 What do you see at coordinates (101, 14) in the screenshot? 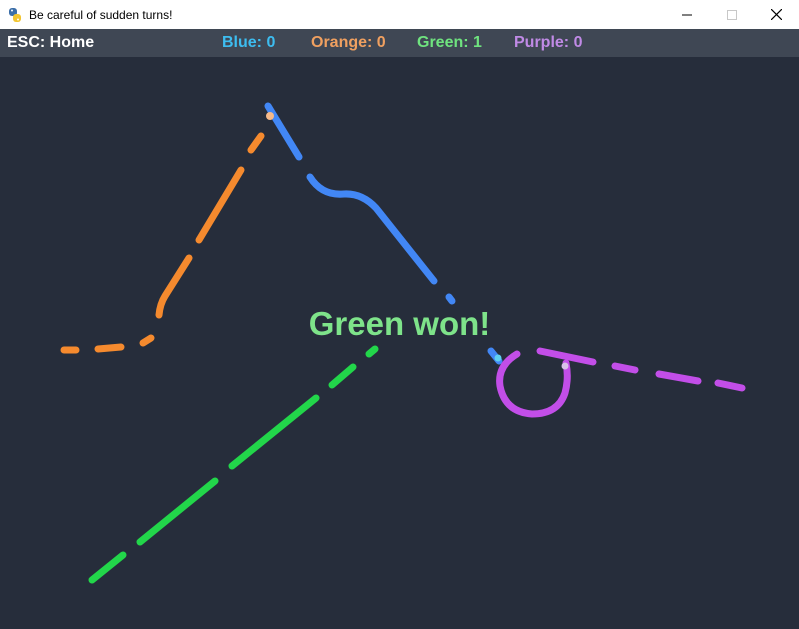
I see `window-title: Be careful of sudden turns!` at bounding box center [101, 14].